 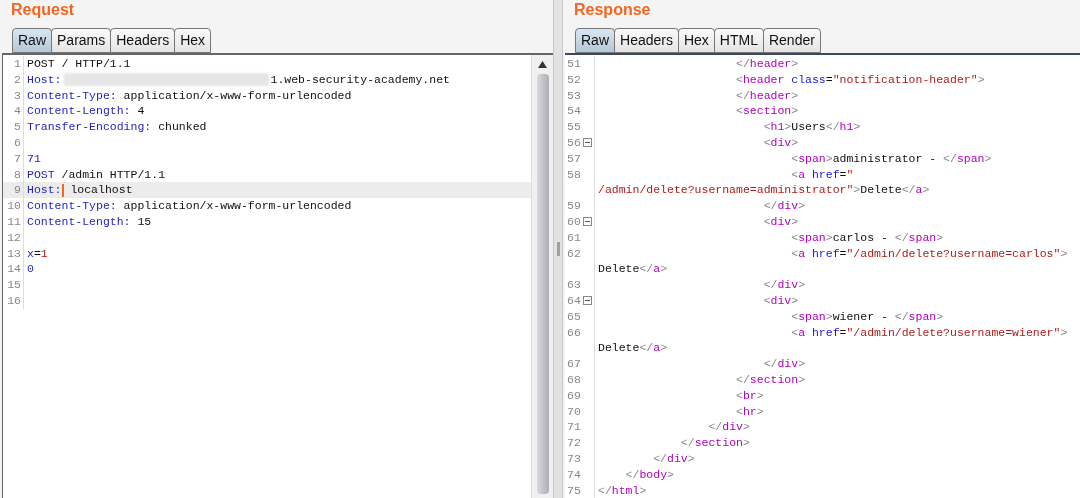 What do you see at coordinates (43, 10) in the screenshot?
I see `panel-title: Request` at bounding box center [43, 10].